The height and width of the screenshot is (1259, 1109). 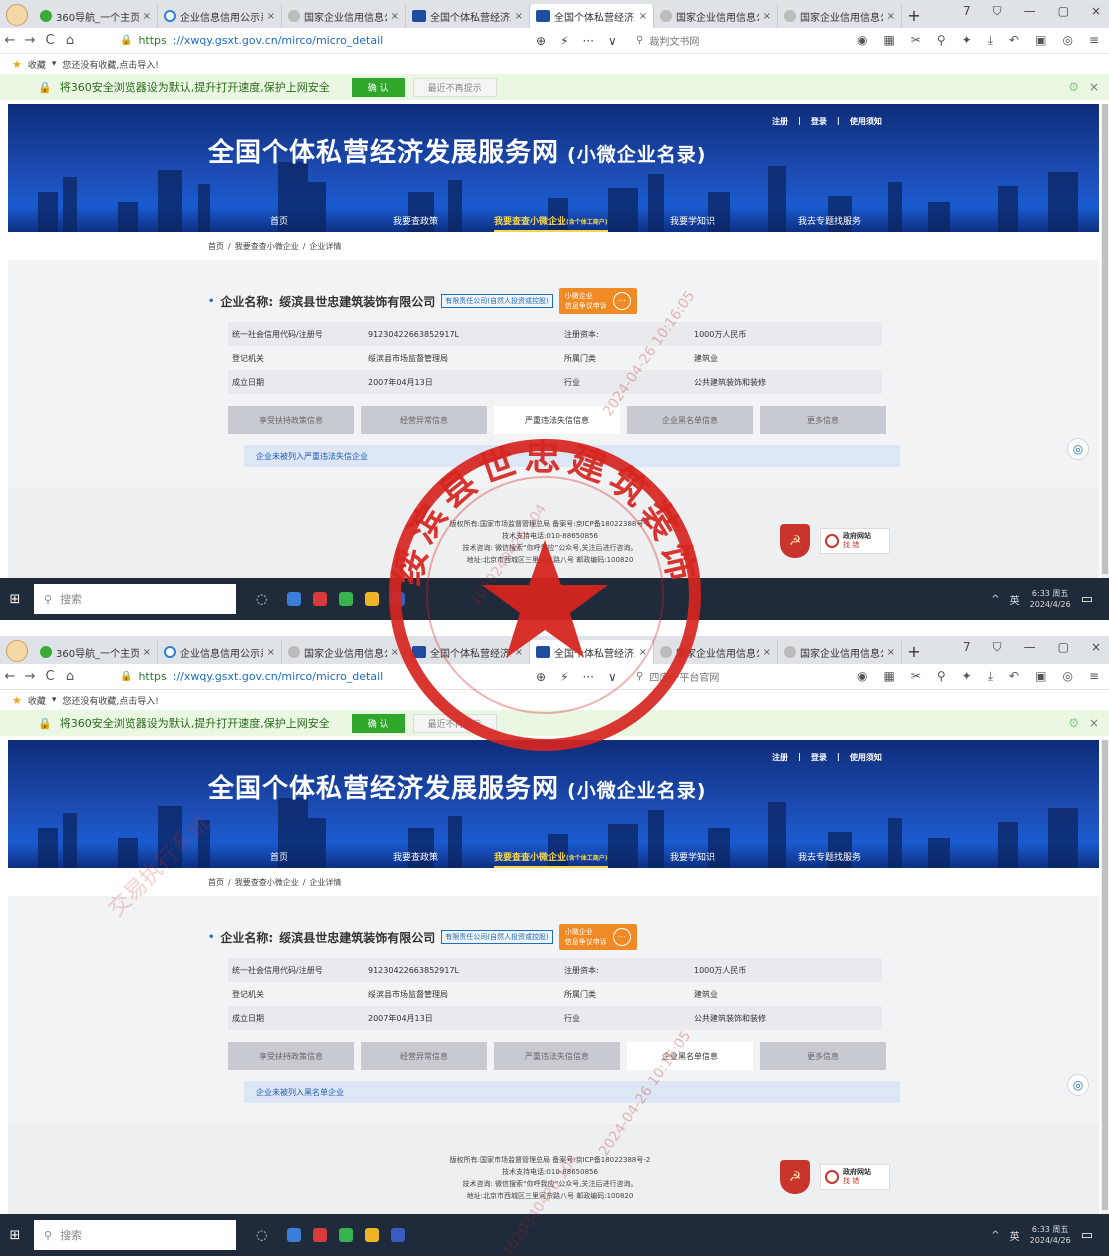 What do you see at coordinates (1050, 599) in the screenshot?
I see `clock: 6:33 周五 2024/4/26` at bounding box center [1050, 599].